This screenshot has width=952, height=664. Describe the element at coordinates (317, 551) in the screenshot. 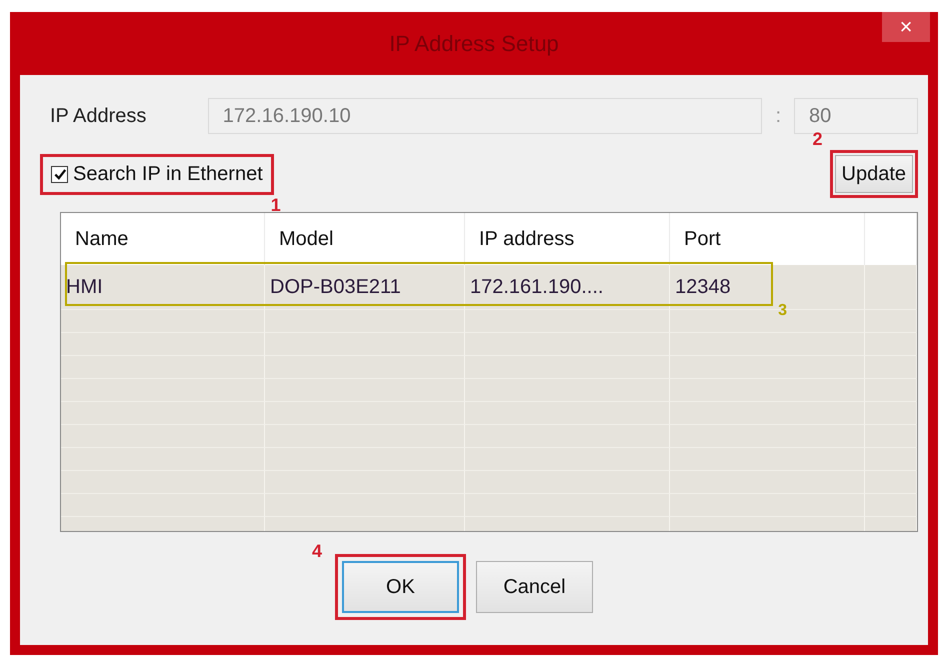

I see `callout-number: 4` at that location.